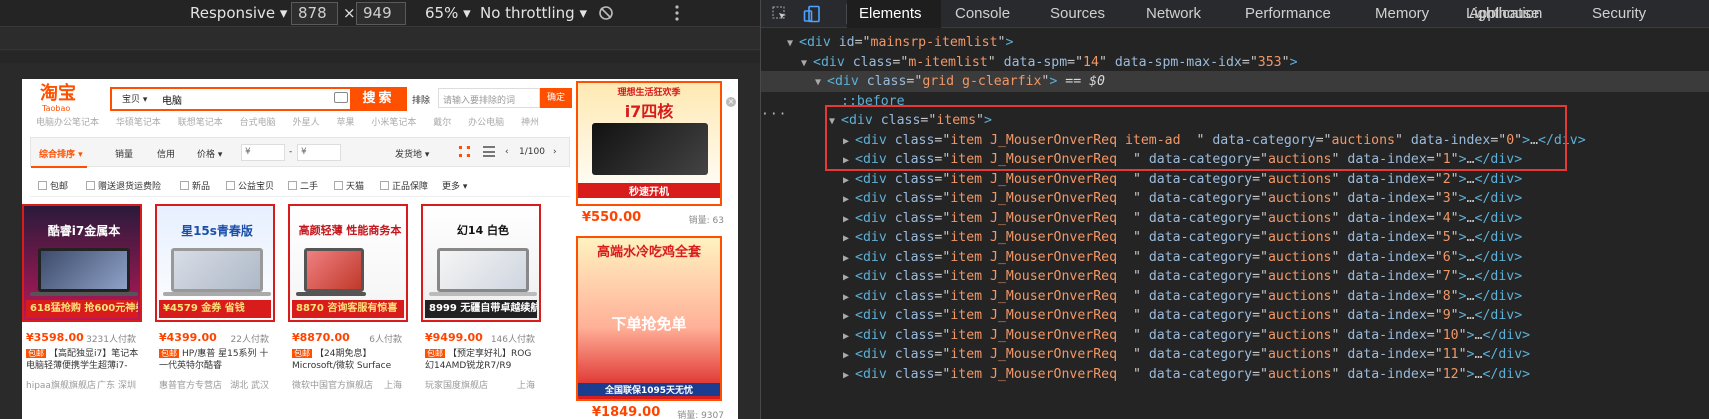 This screenshot has width=1709, height=419. What do you see at coordinates (404, 185) in the screenshot?
I see `filter-genuine: 正品保障` at bounding box center [404, 185].